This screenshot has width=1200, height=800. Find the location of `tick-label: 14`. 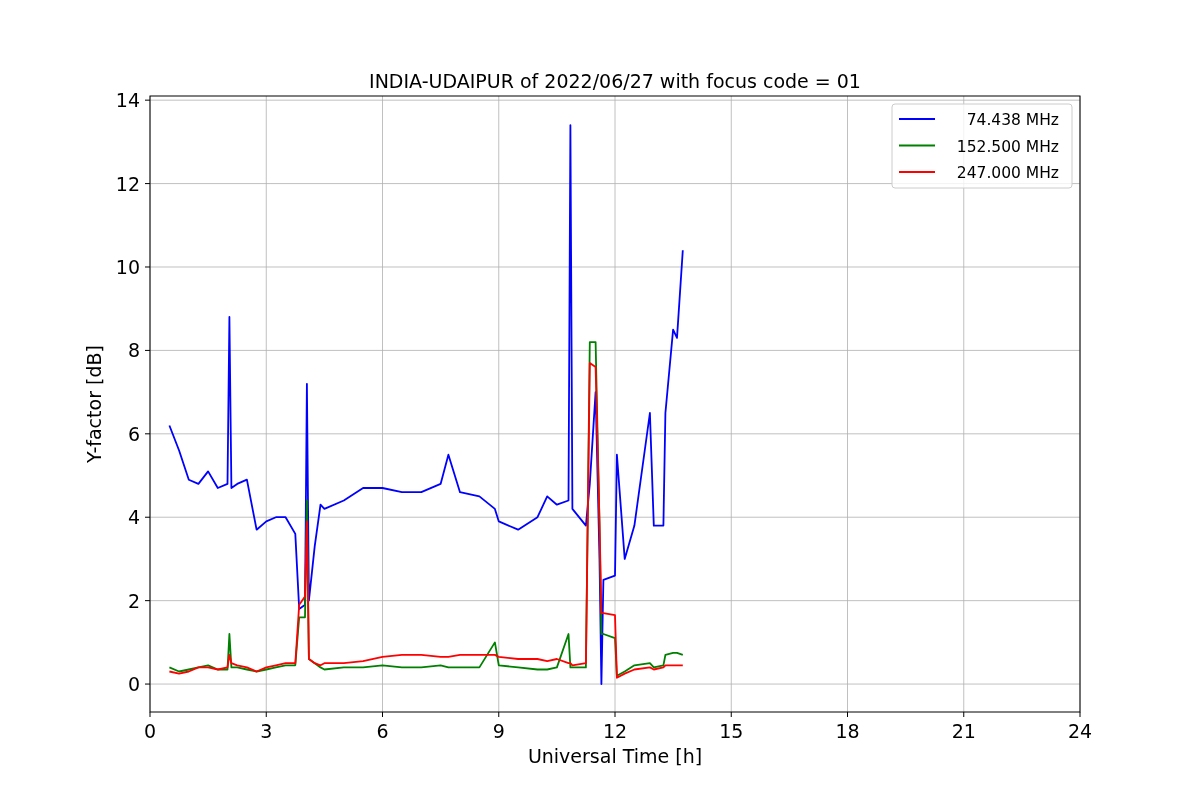

tick-label: 14 is located at coordinates (127, 100).